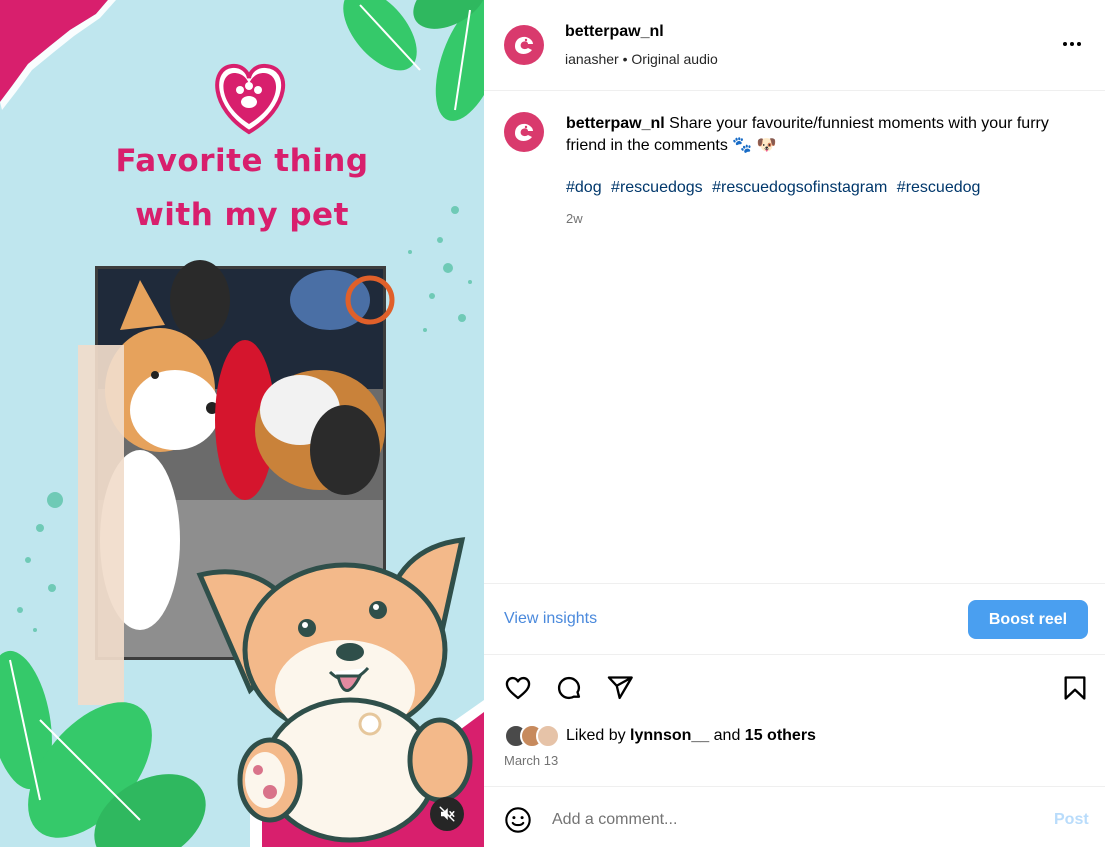 Image resolution: width=1105 pixels, height=847 pixels. I want to click on likes-text: Liked by lynnson__ and 15 others, so click(691, 736).